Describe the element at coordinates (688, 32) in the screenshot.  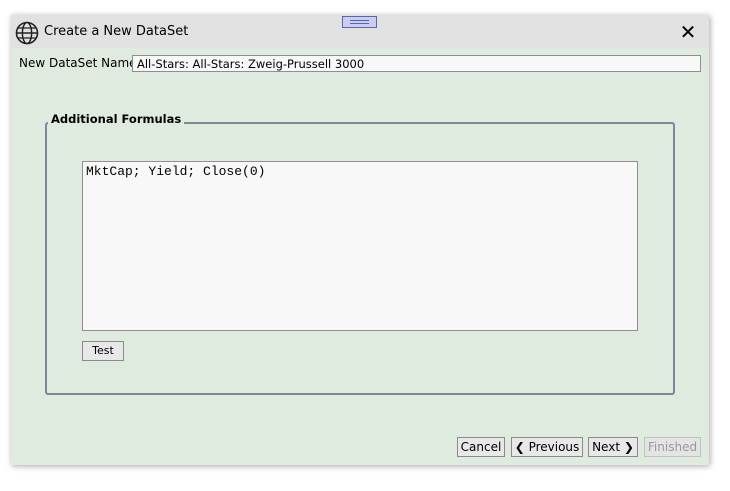
I see `close-icon: ✕` at that location.